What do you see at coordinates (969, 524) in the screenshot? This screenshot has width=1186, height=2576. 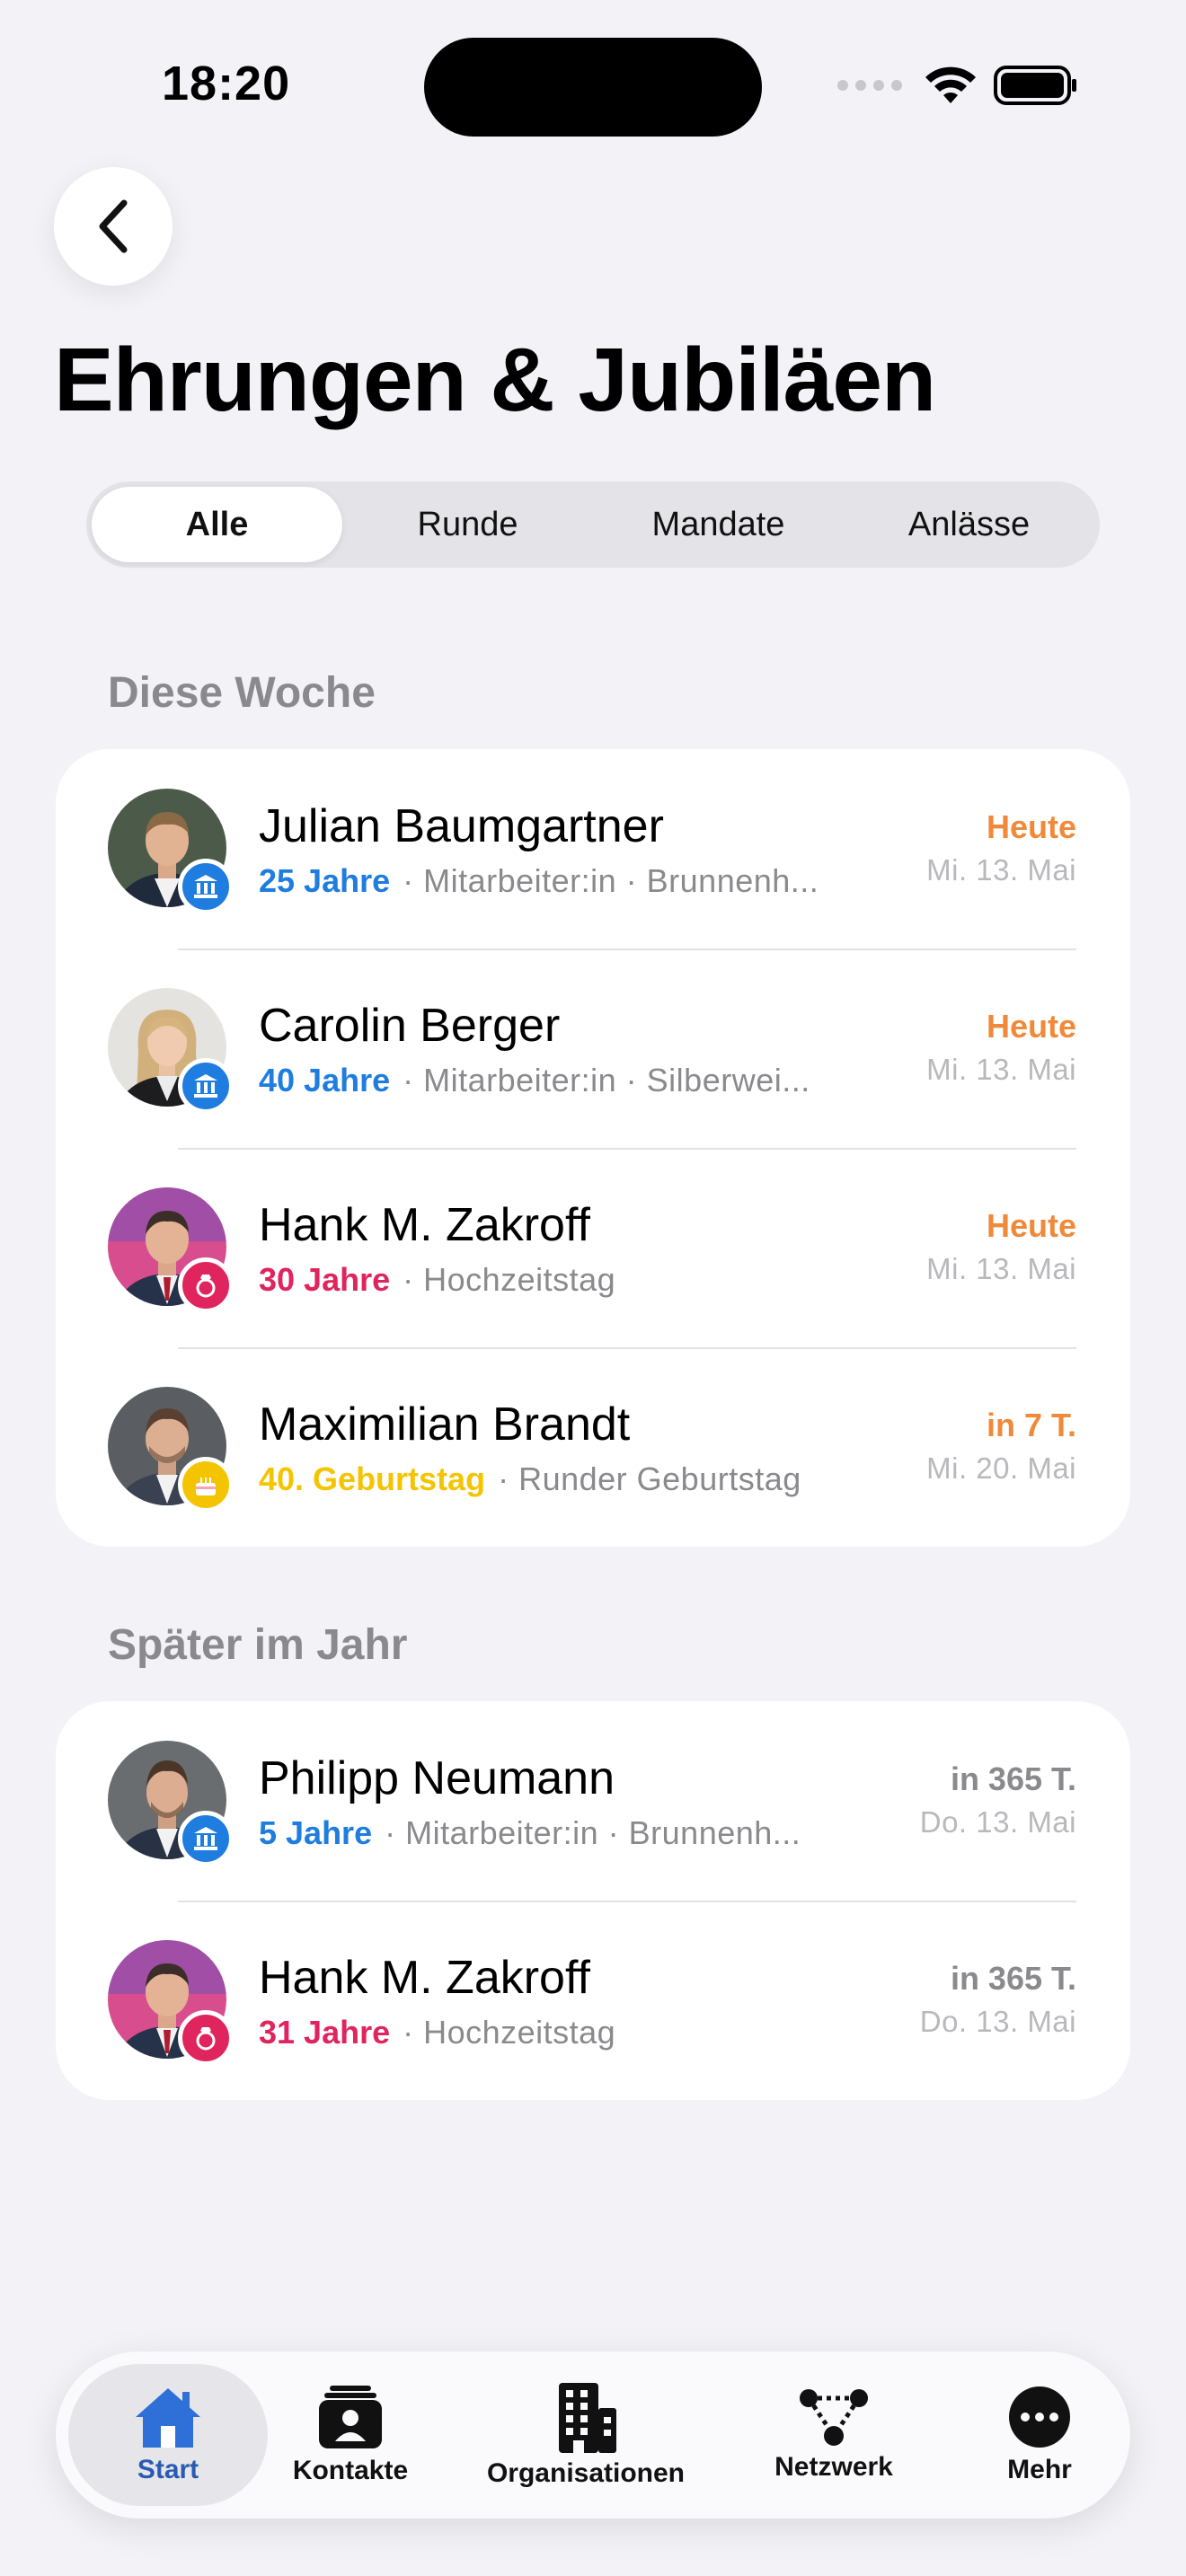 I see `segment-anlaesse: Anlässe` at bounding box center [969, 524].